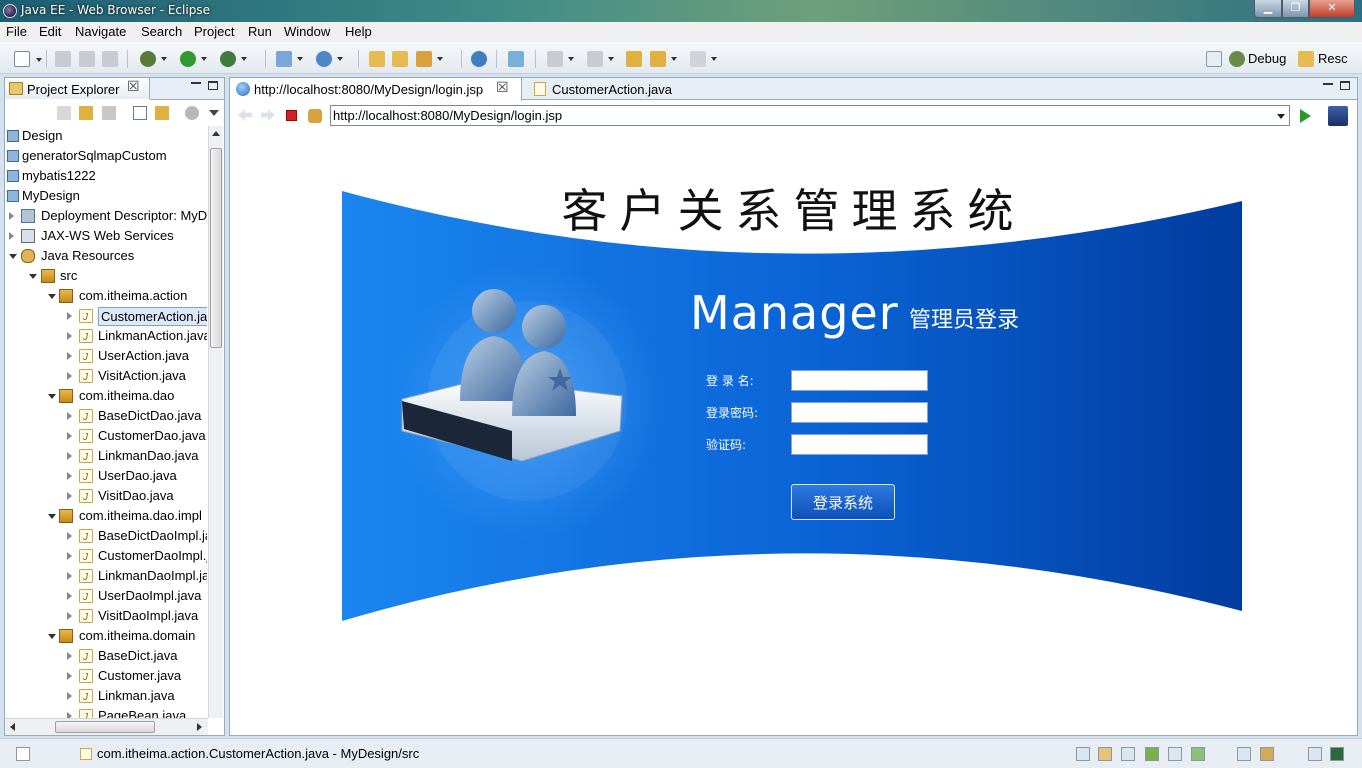 This screenshot has width=1362, height=768. I want to click on tree-item: mybatis1222, so click(106, 176).